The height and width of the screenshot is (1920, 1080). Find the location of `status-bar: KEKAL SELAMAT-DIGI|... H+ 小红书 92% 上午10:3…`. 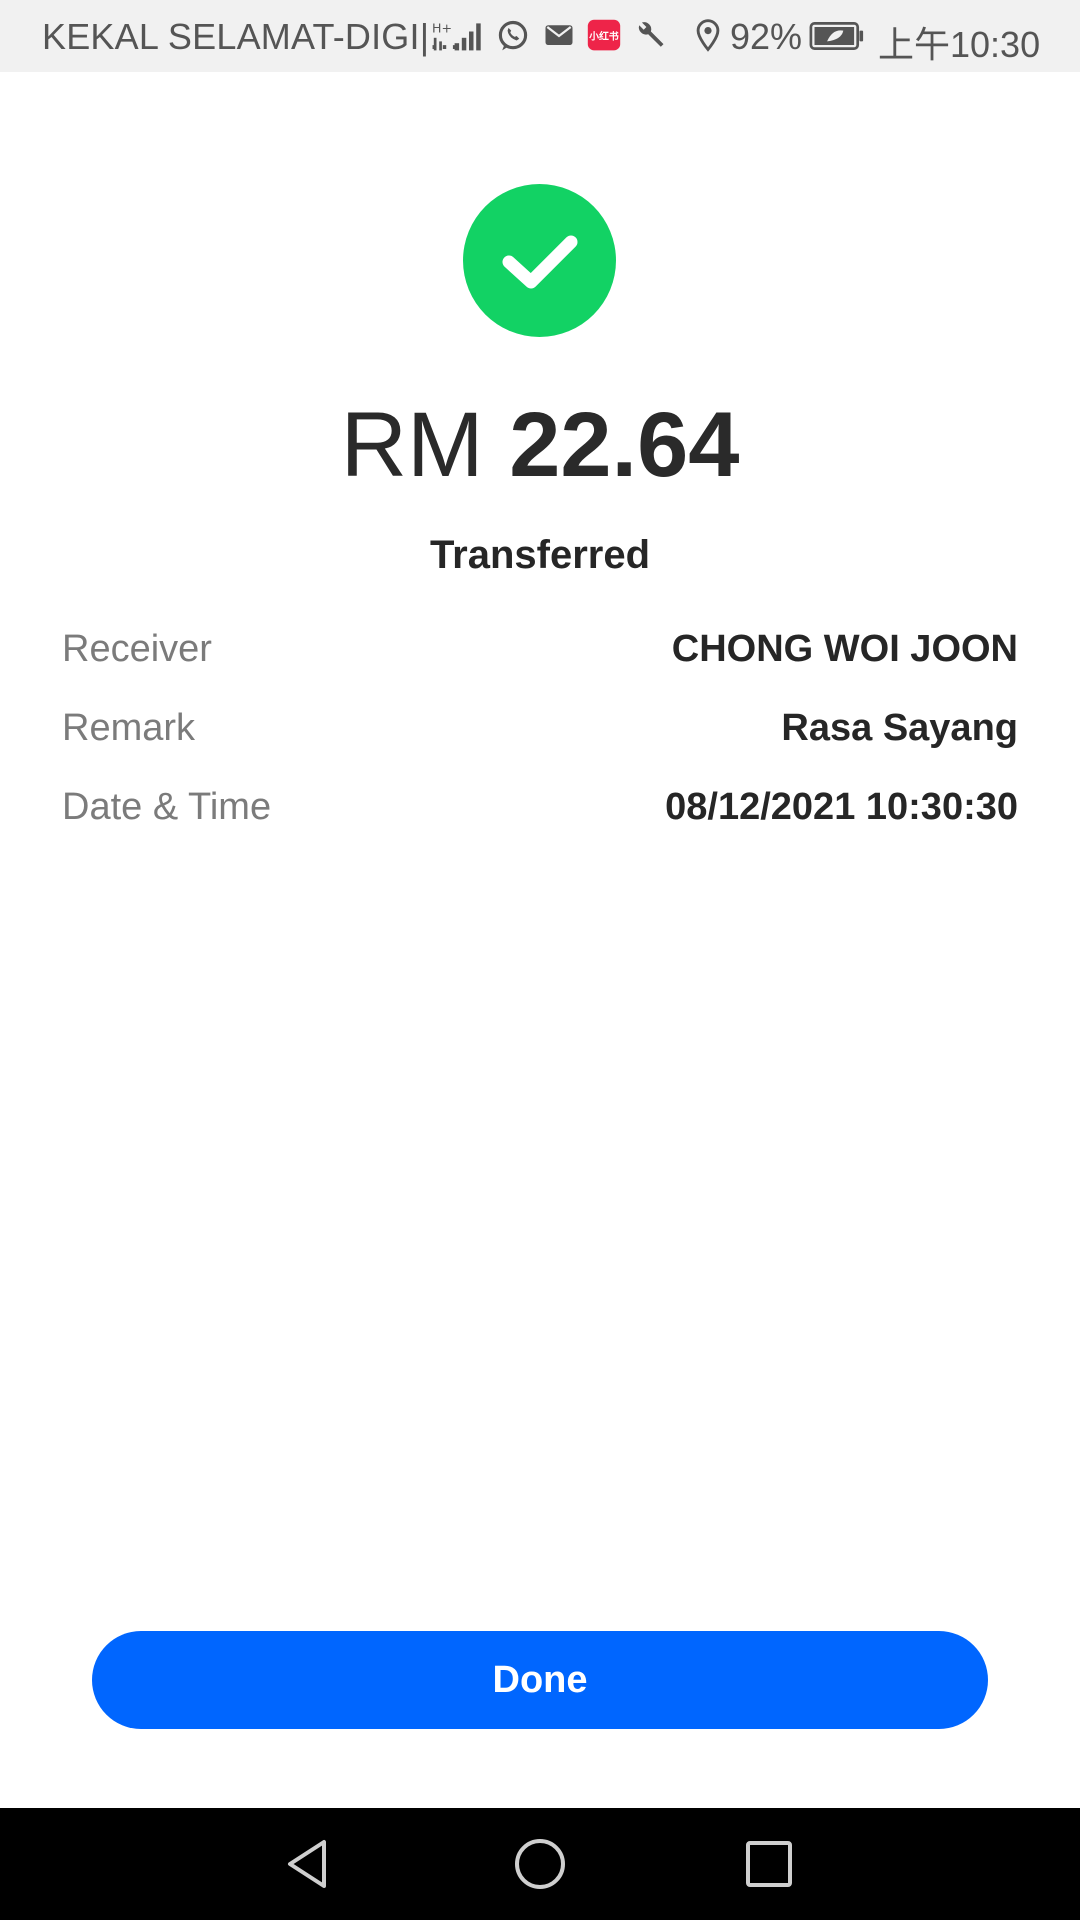

status-bar: KEKAL SELAMAT-DIGI|... H+ 小红书 92% 上午10:3… is located at coordinates (540, 36).